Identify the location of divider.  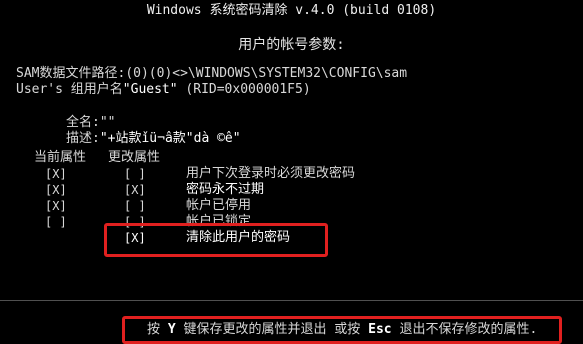
(291, 300).